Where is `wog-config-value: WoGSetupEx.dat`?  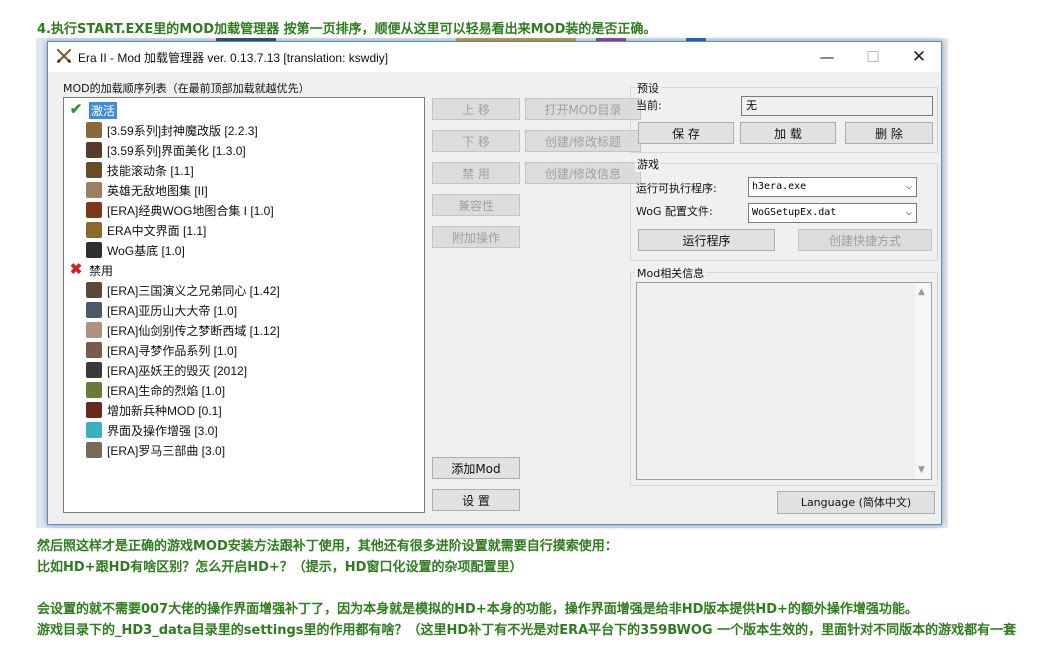
wog-config-value: WoGSetupEx.dat is located at coordinates (794, 212).